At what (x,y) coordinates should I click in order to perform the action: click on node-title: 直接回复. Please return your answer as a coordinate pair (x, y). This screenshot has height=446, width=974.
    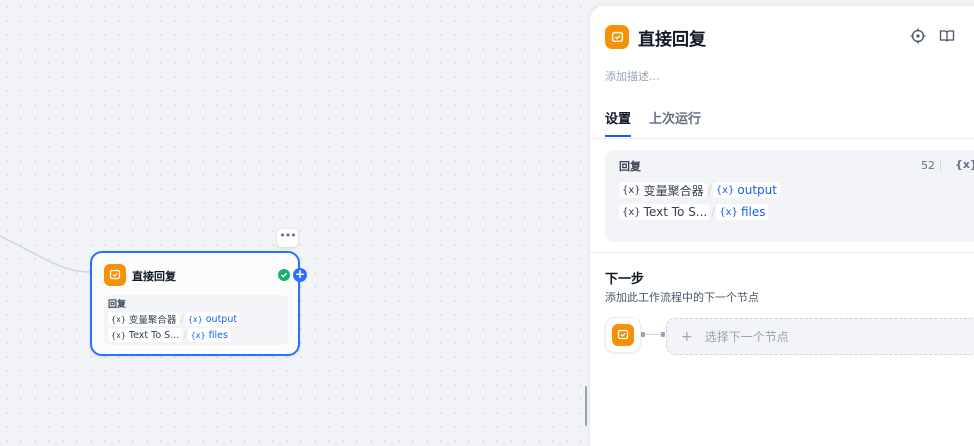
    Looking at the image, I should click on (154, 276).